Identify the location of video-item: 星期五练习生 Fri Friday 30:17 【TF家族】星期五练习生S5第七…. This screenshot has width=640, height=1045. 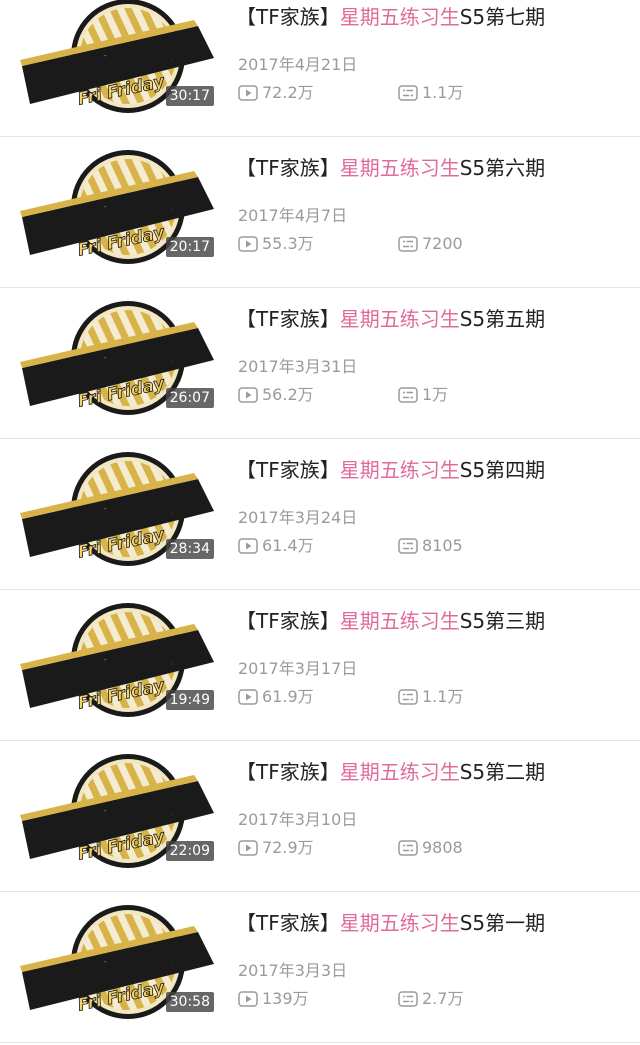
(320, 68).